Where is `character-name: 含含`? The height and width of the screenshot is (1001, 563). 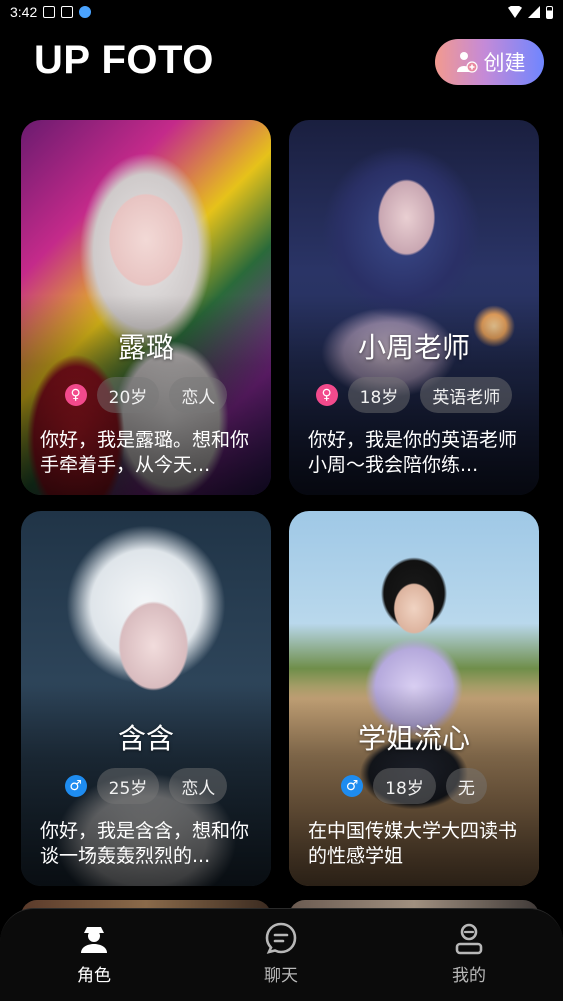 character-name: 含含 is located at coordinates (145, 738).